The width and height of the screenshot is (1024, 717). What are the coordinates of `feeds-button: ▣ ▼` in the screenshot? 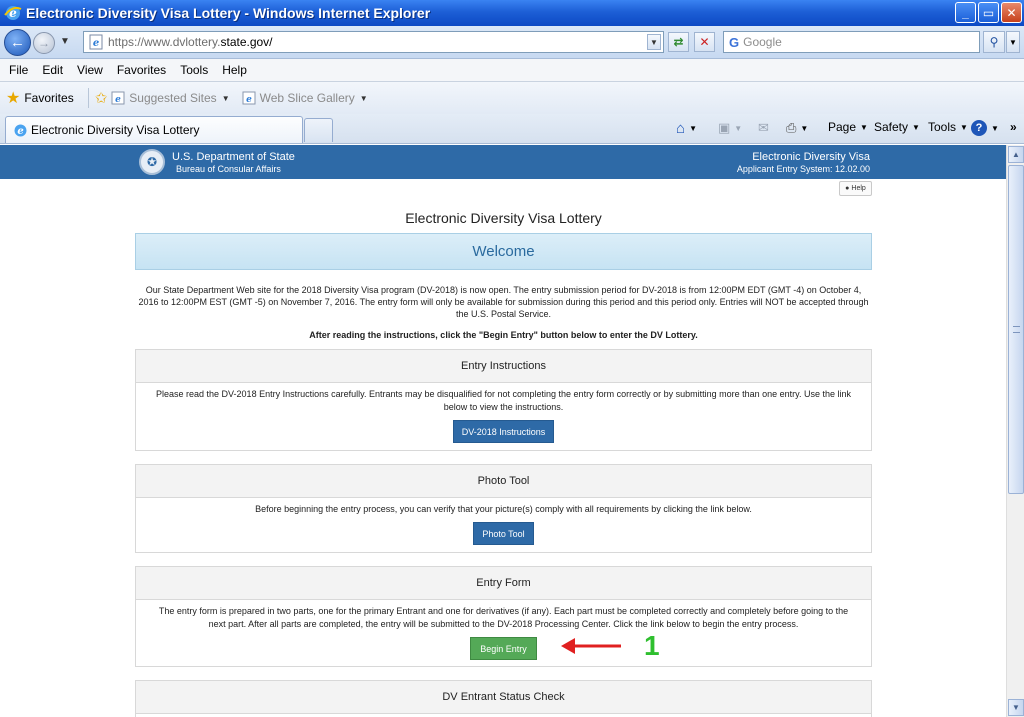 It's located at (730, 128).